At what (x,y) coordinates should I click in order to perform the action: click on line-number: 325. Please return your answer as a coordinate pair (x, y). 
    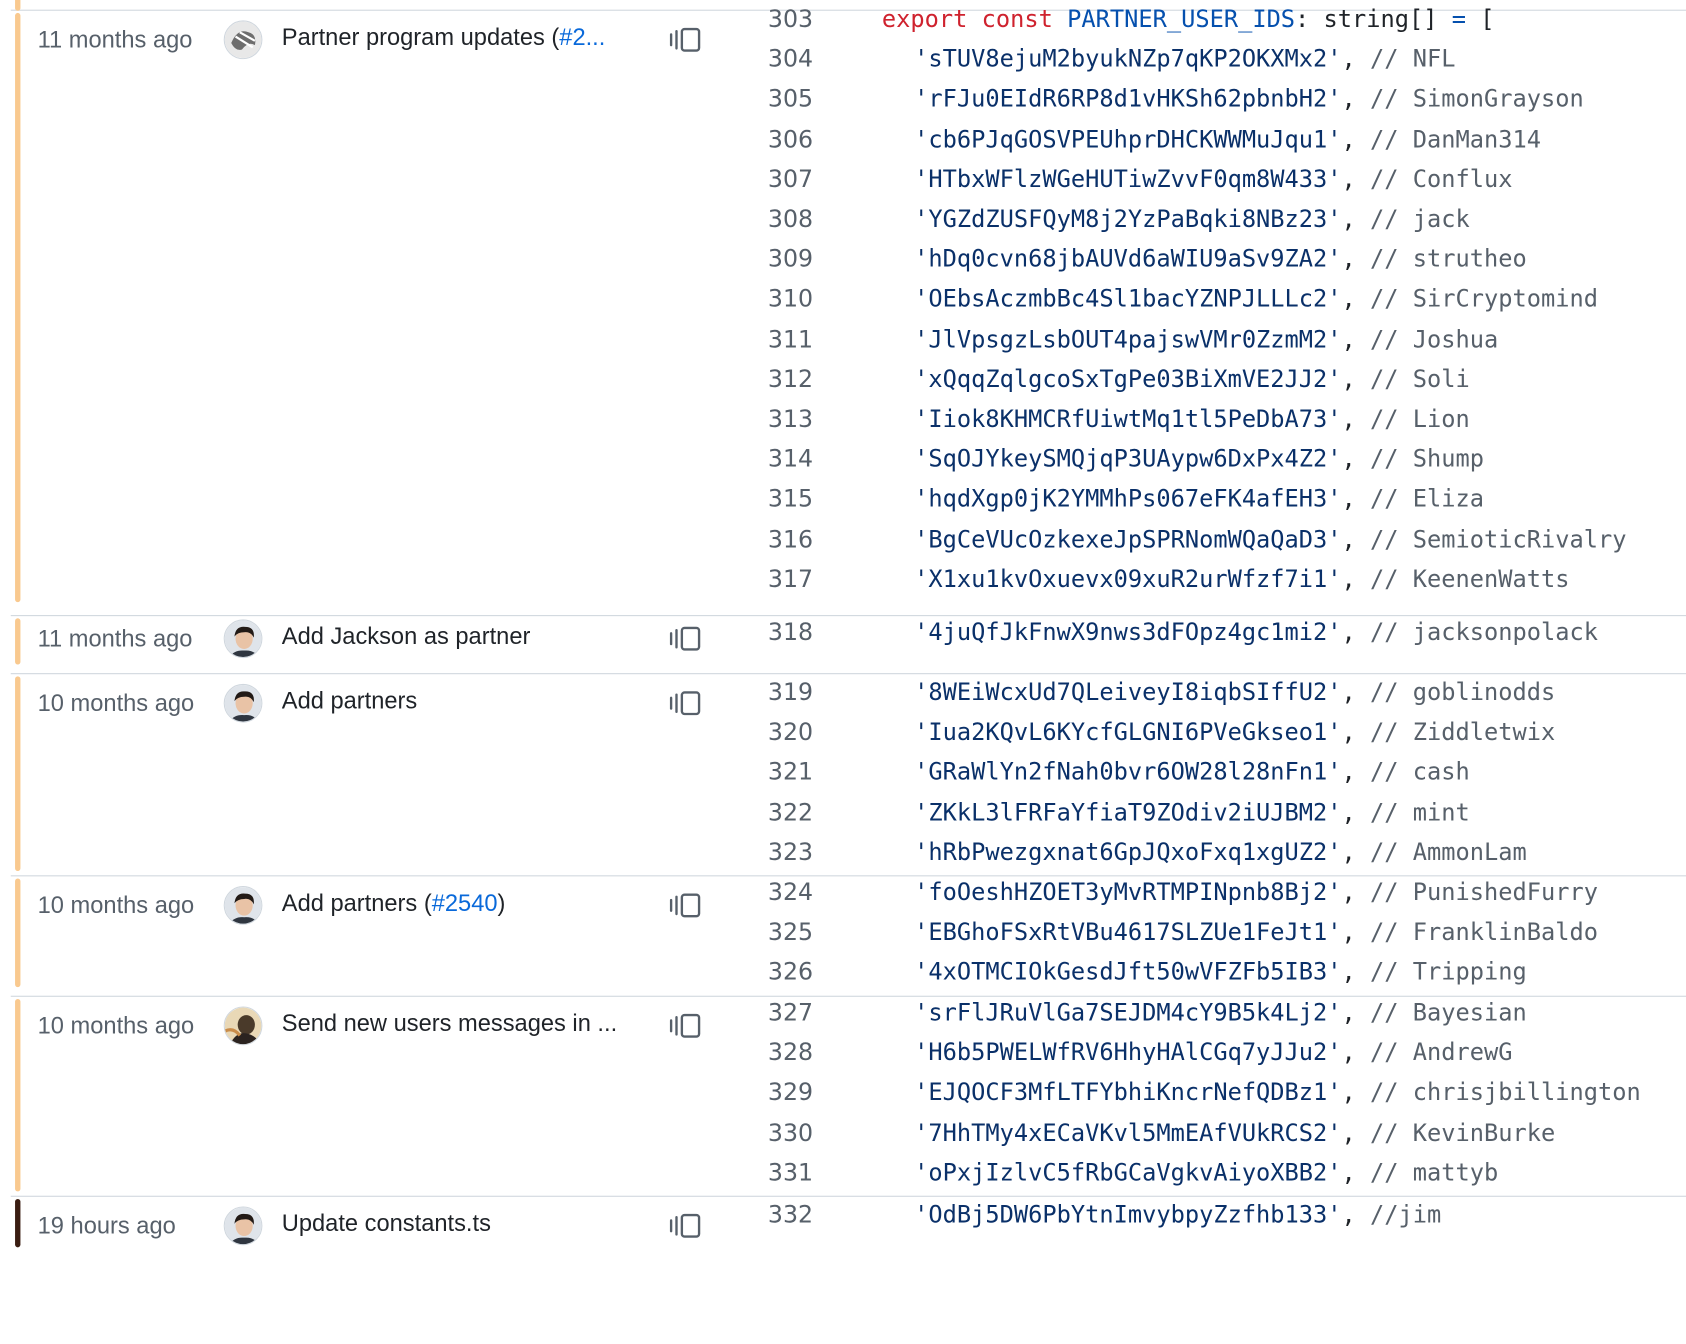
    Looking at the image, I should click on (800, 933).